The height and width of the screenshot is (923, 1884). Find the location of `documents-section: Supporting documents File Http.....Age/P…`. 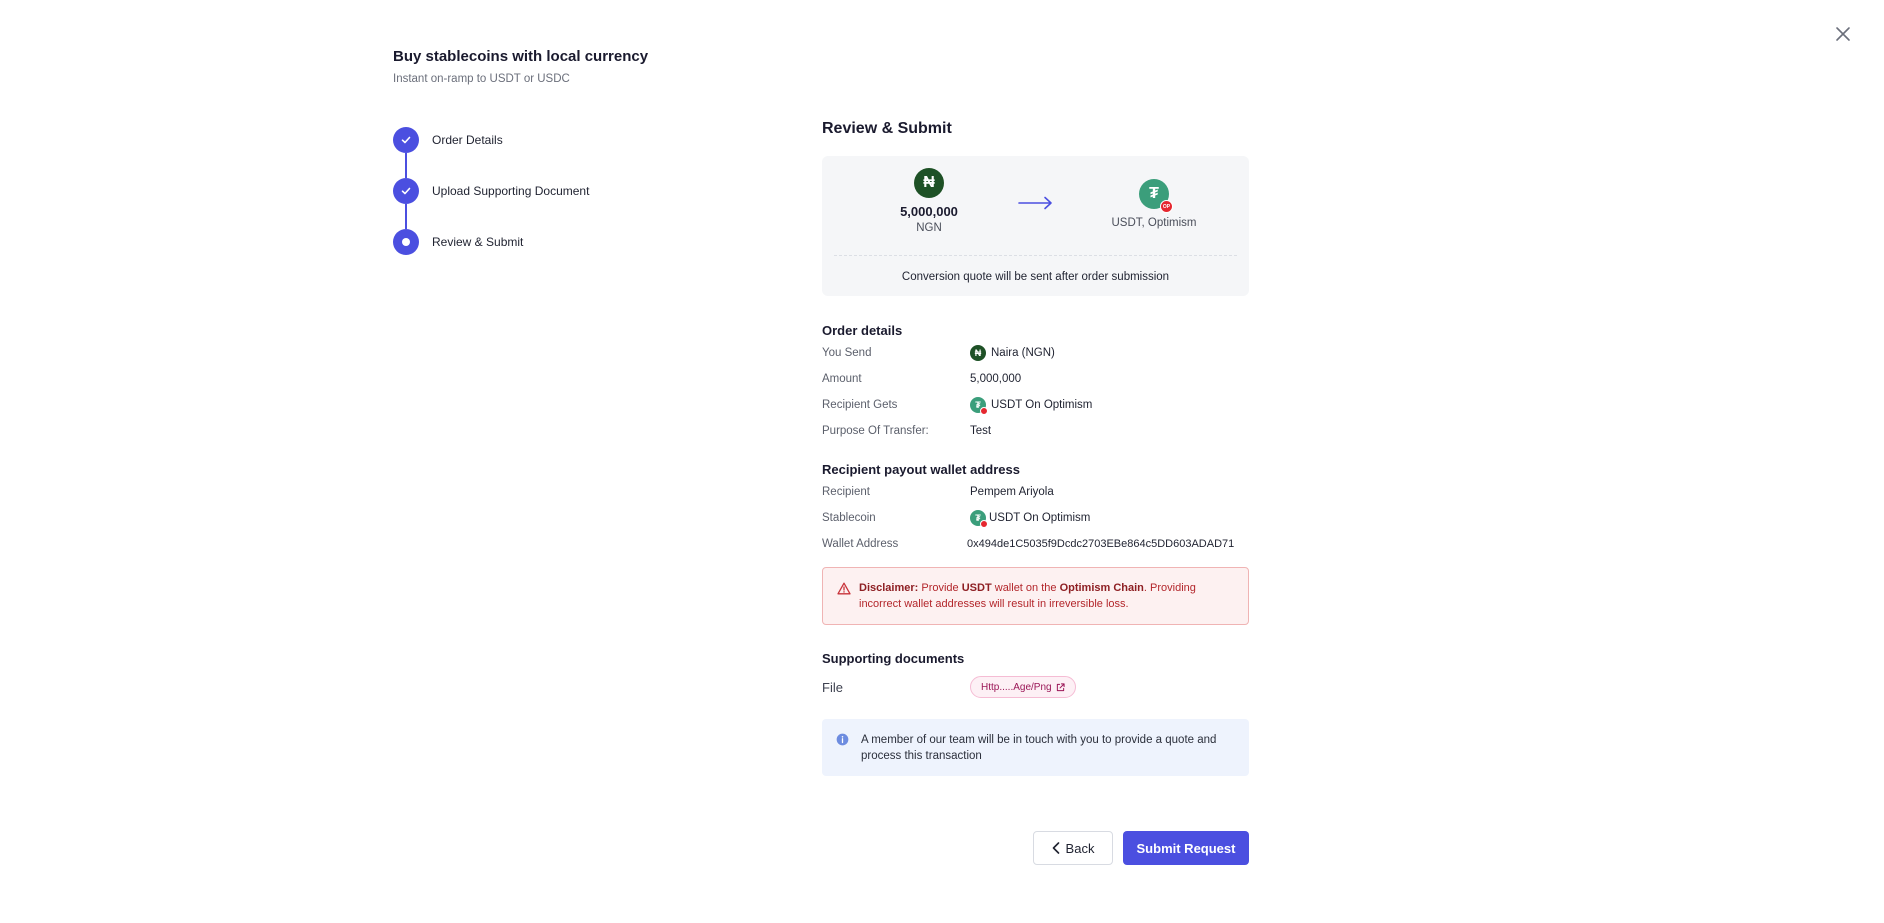

documents-section: Supporting documents File Http.....Age/P… is located at coordinates (1035, 675).